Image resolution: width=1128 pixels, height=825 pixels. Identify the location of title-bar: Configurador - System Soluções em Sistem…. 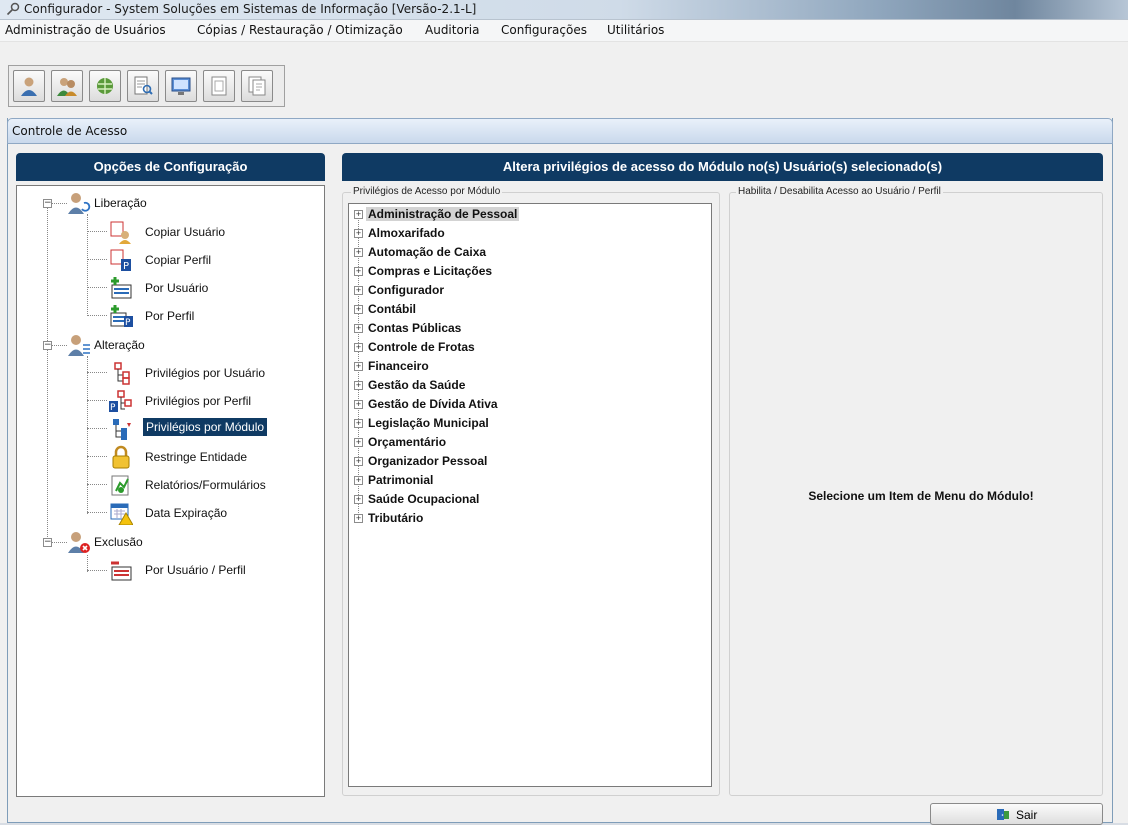
(564, 10).